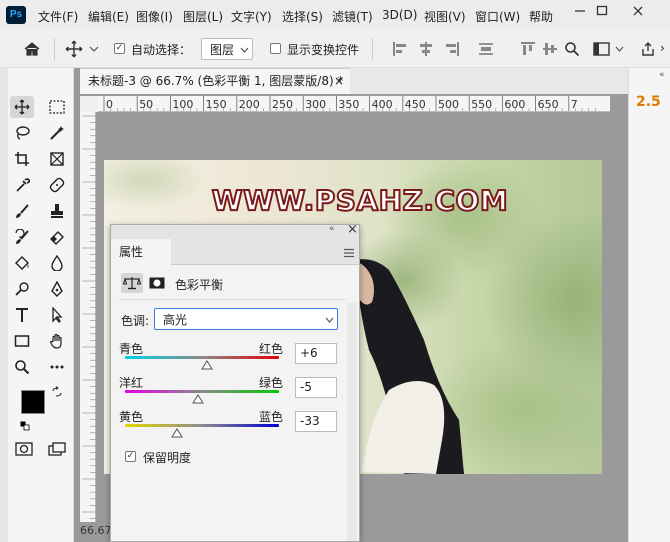  I want to click on document-tab: 未标题-3 @ 66.7% (色彩平衡 1, 图层蒙版/8) * ×, so click(215, 81).